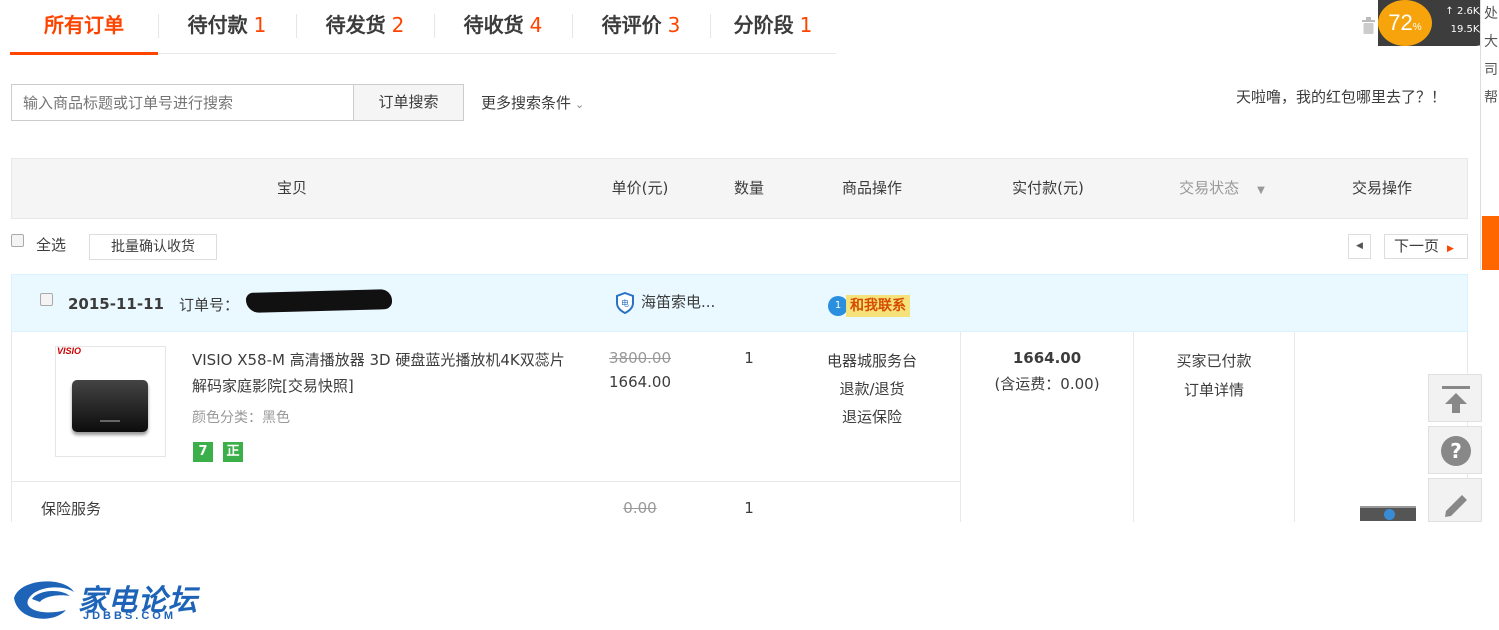 The width and height of the screenshot is (1499, 630). I want to click on tab-all-orders: 所有订单, so click(84, 27).